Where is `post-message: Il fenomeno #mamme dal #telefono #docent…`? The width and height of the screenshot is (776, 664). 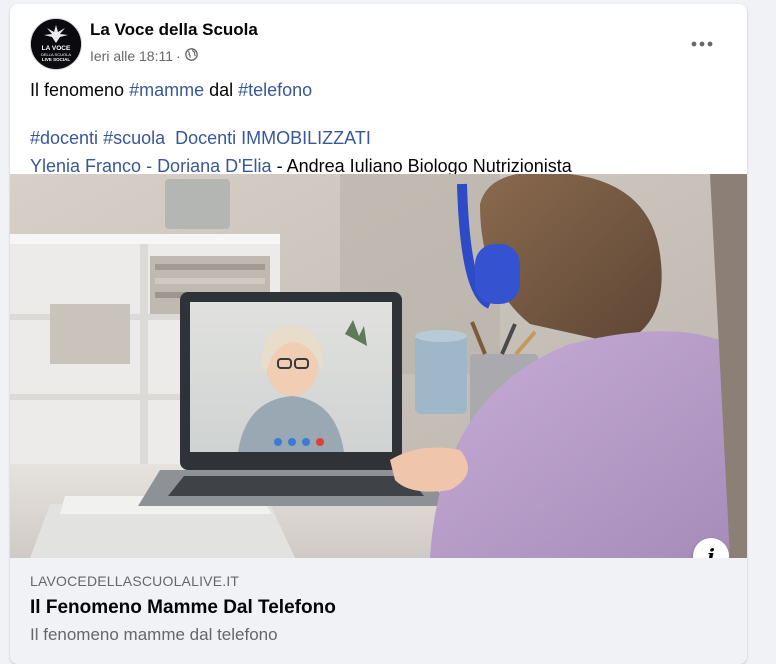
post-message: Il fenomeno #mamme dal #telefono #docent… is located at coordinates (301, 131).